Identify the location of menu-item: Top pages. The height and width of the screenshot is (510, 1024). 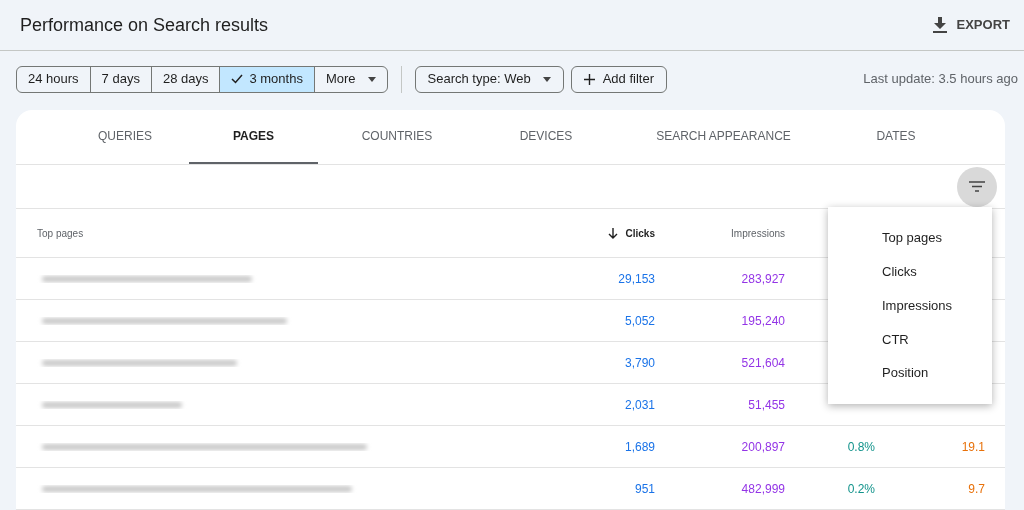
(910, 238).